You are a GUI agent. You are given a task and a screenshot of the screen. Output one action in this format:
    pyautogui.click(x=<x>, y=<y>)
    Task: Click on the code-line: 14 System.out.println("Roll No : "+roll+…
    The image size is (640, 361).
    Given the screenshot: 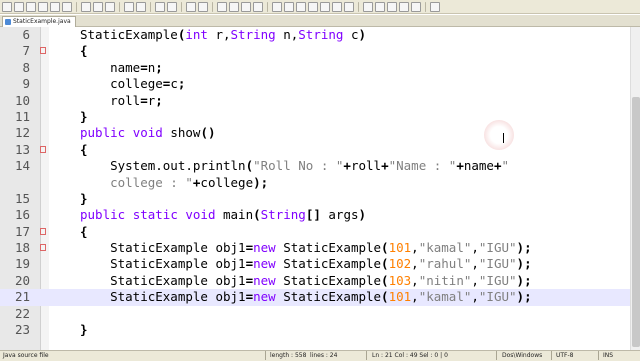 What is the action you would take?
    pyautogui.click(x=315, y=166)
    